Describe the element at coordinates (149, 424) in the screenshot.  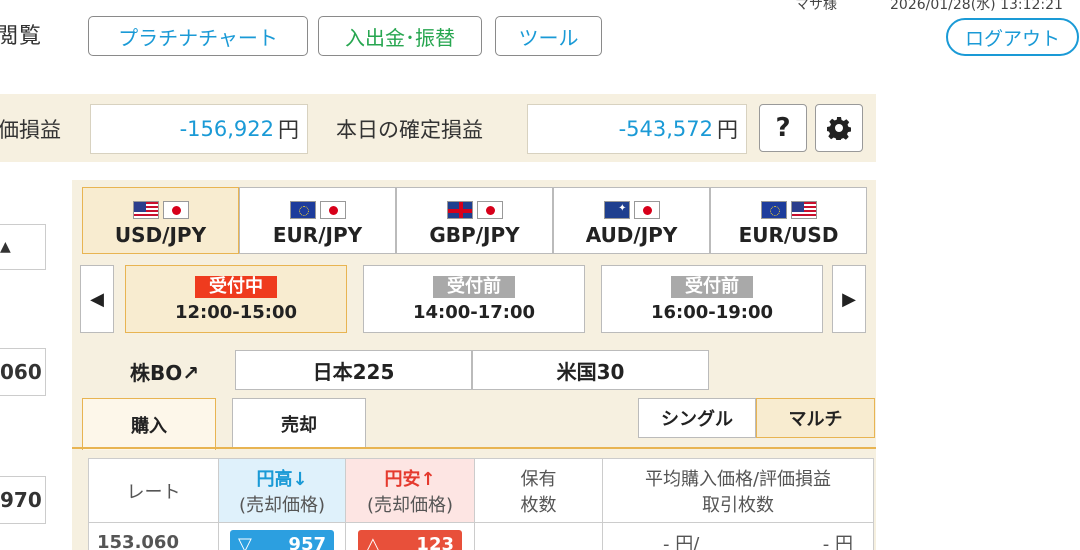
I see `tab-buy: 購入` at that location.